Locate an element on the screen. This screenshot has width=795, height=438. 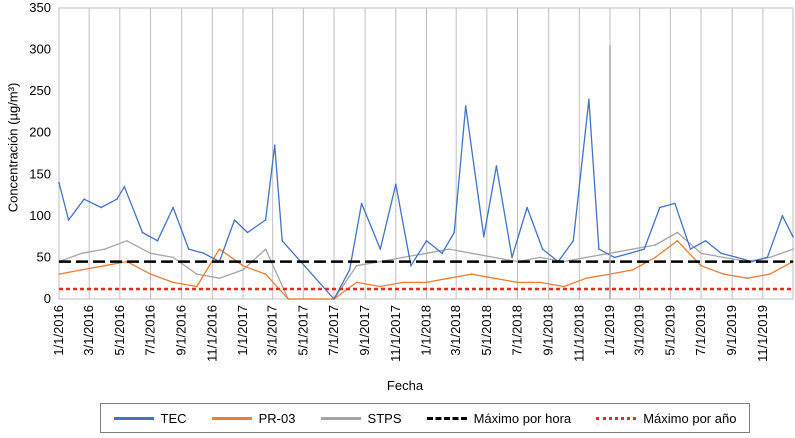
legend-swatch-pr03 is located at coordinates (231, 418).